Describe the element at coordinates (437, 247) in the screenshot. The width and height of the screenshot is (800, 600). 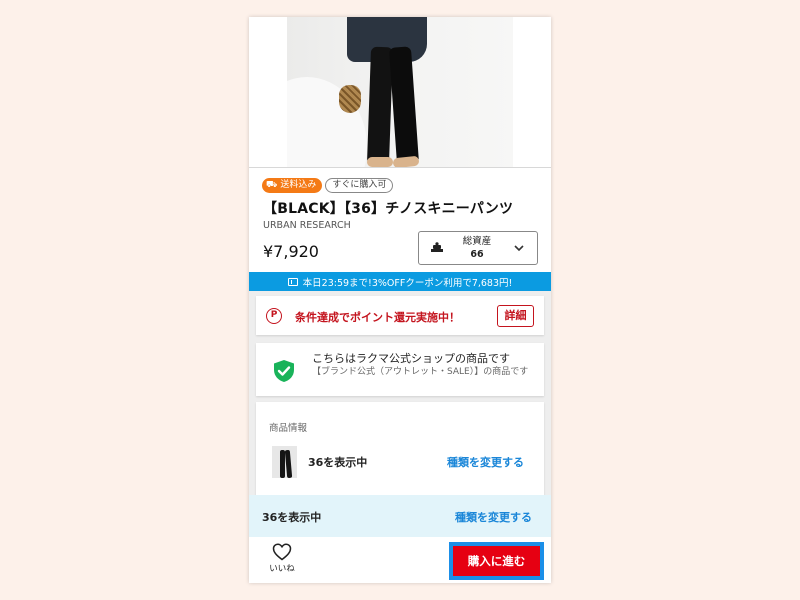
I see `balance-icon` at that location.